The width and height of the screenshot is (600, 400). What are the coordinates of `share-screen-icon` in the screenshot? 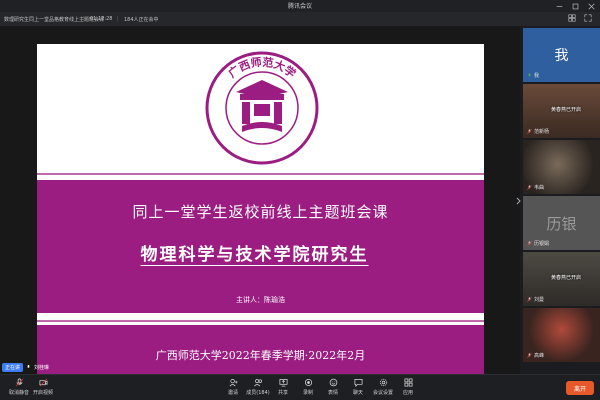 It's located at (283, 382).